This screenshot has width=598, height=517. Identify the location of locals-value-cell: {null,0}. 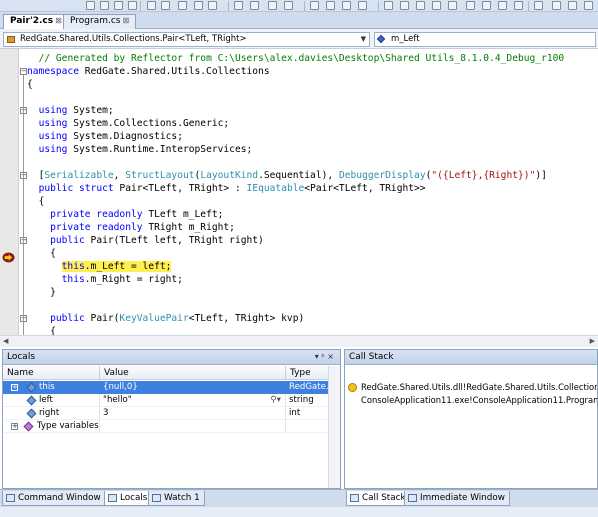
(193, 387).